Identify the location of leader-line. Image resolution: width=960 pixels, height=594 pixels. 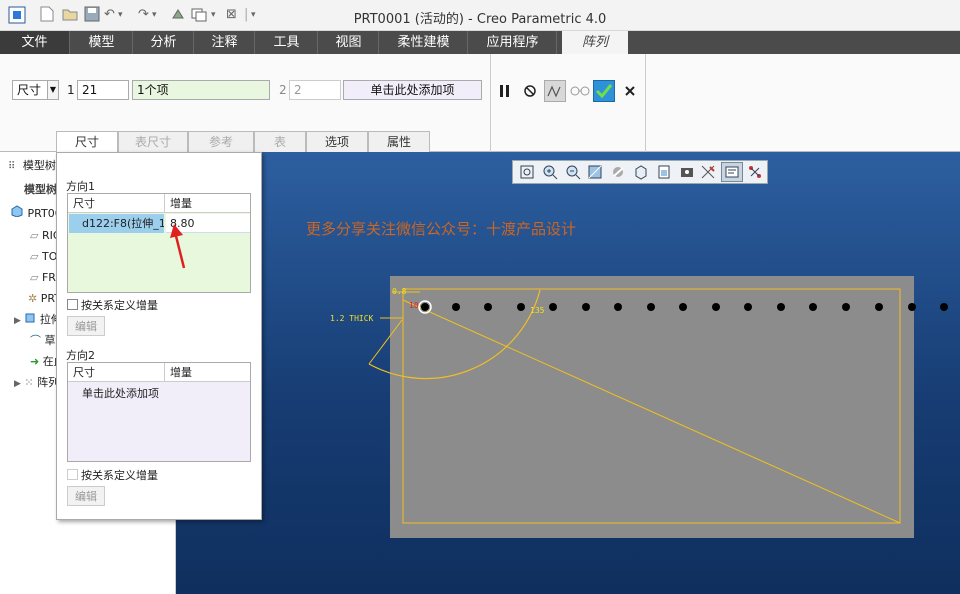
(385, 342).